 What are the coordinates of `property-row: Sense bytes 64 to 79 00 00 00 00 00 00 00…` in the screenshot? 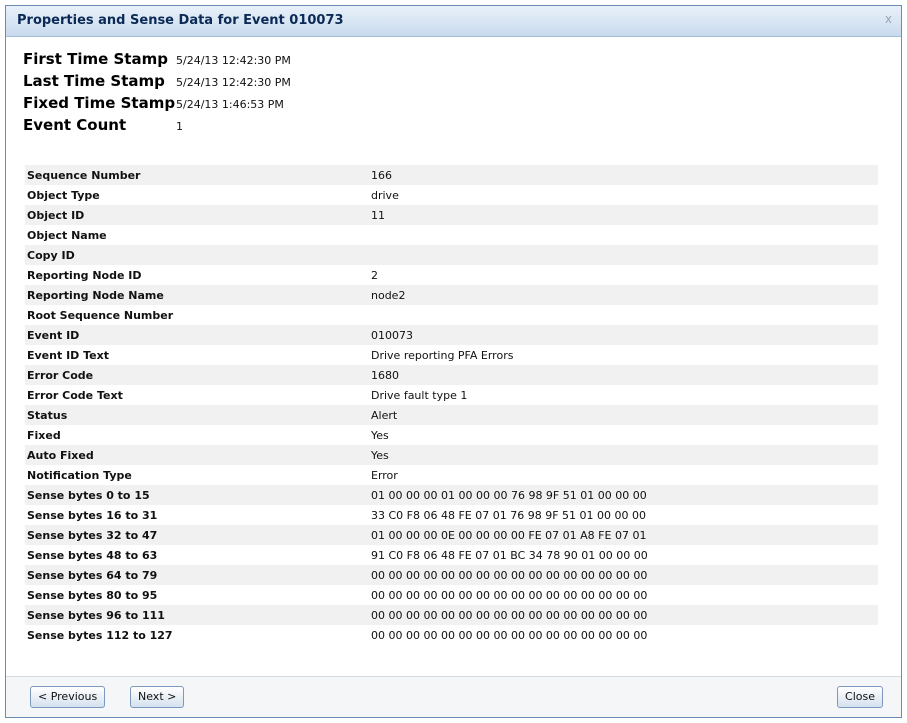 It's located at (451, 575).